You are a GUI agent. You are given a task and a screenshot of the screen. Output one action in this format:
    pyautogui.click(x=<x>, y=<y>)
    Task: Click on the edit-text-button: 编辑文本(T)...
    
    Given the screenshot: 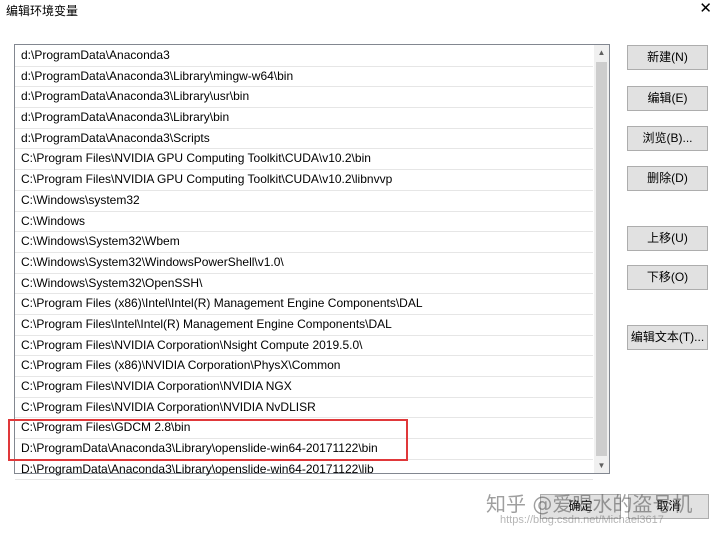 What is the action you would take?
    pyautogui.click(x=667, y=337)
    